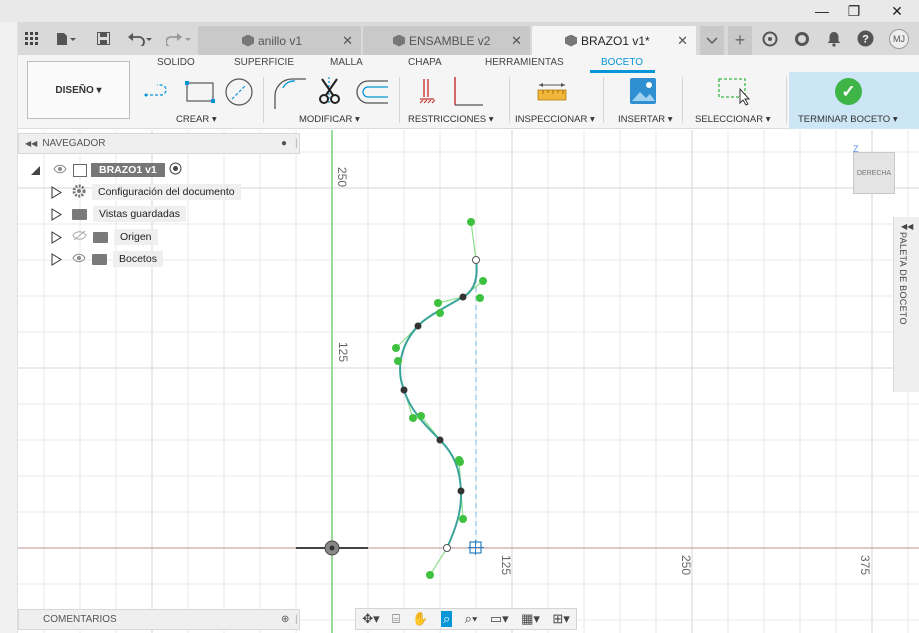 Image resolution: width=919 pixels, height=633 pixels. I want to click on tree-item-label: Bocetos, so click(138, 259).